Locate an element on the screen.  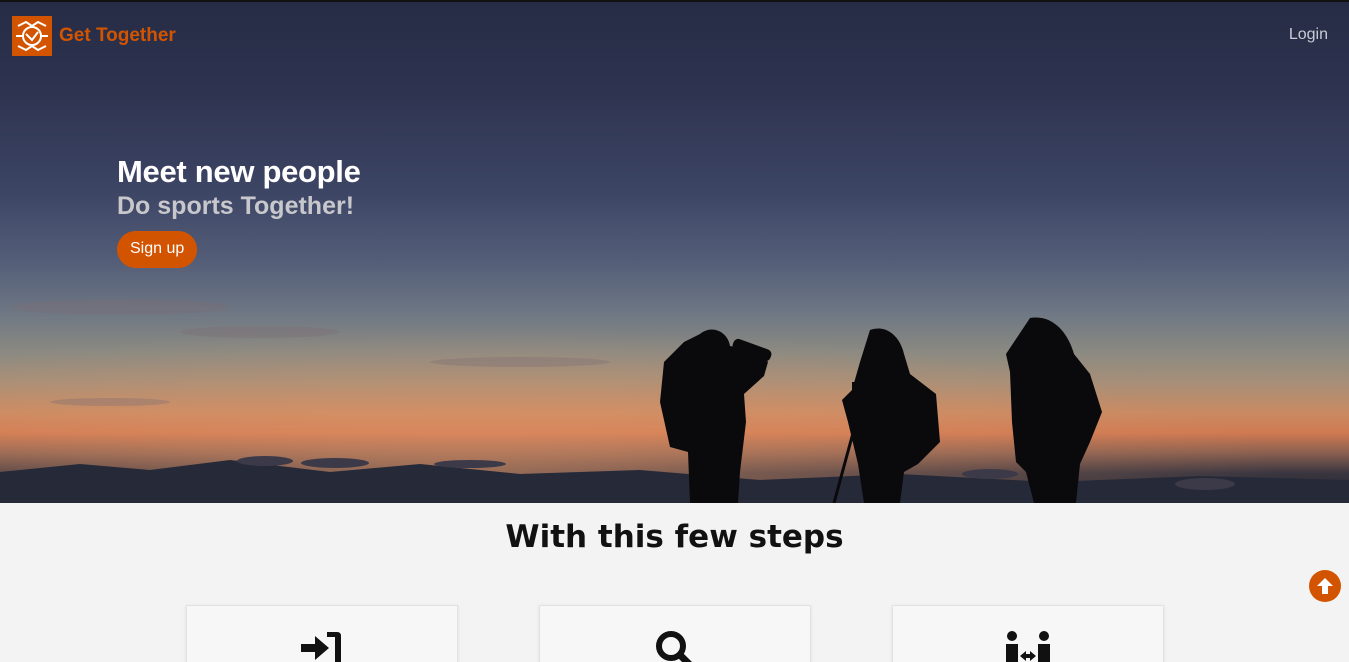
scroll-to-top-button is located at coordinates (1325, 586).